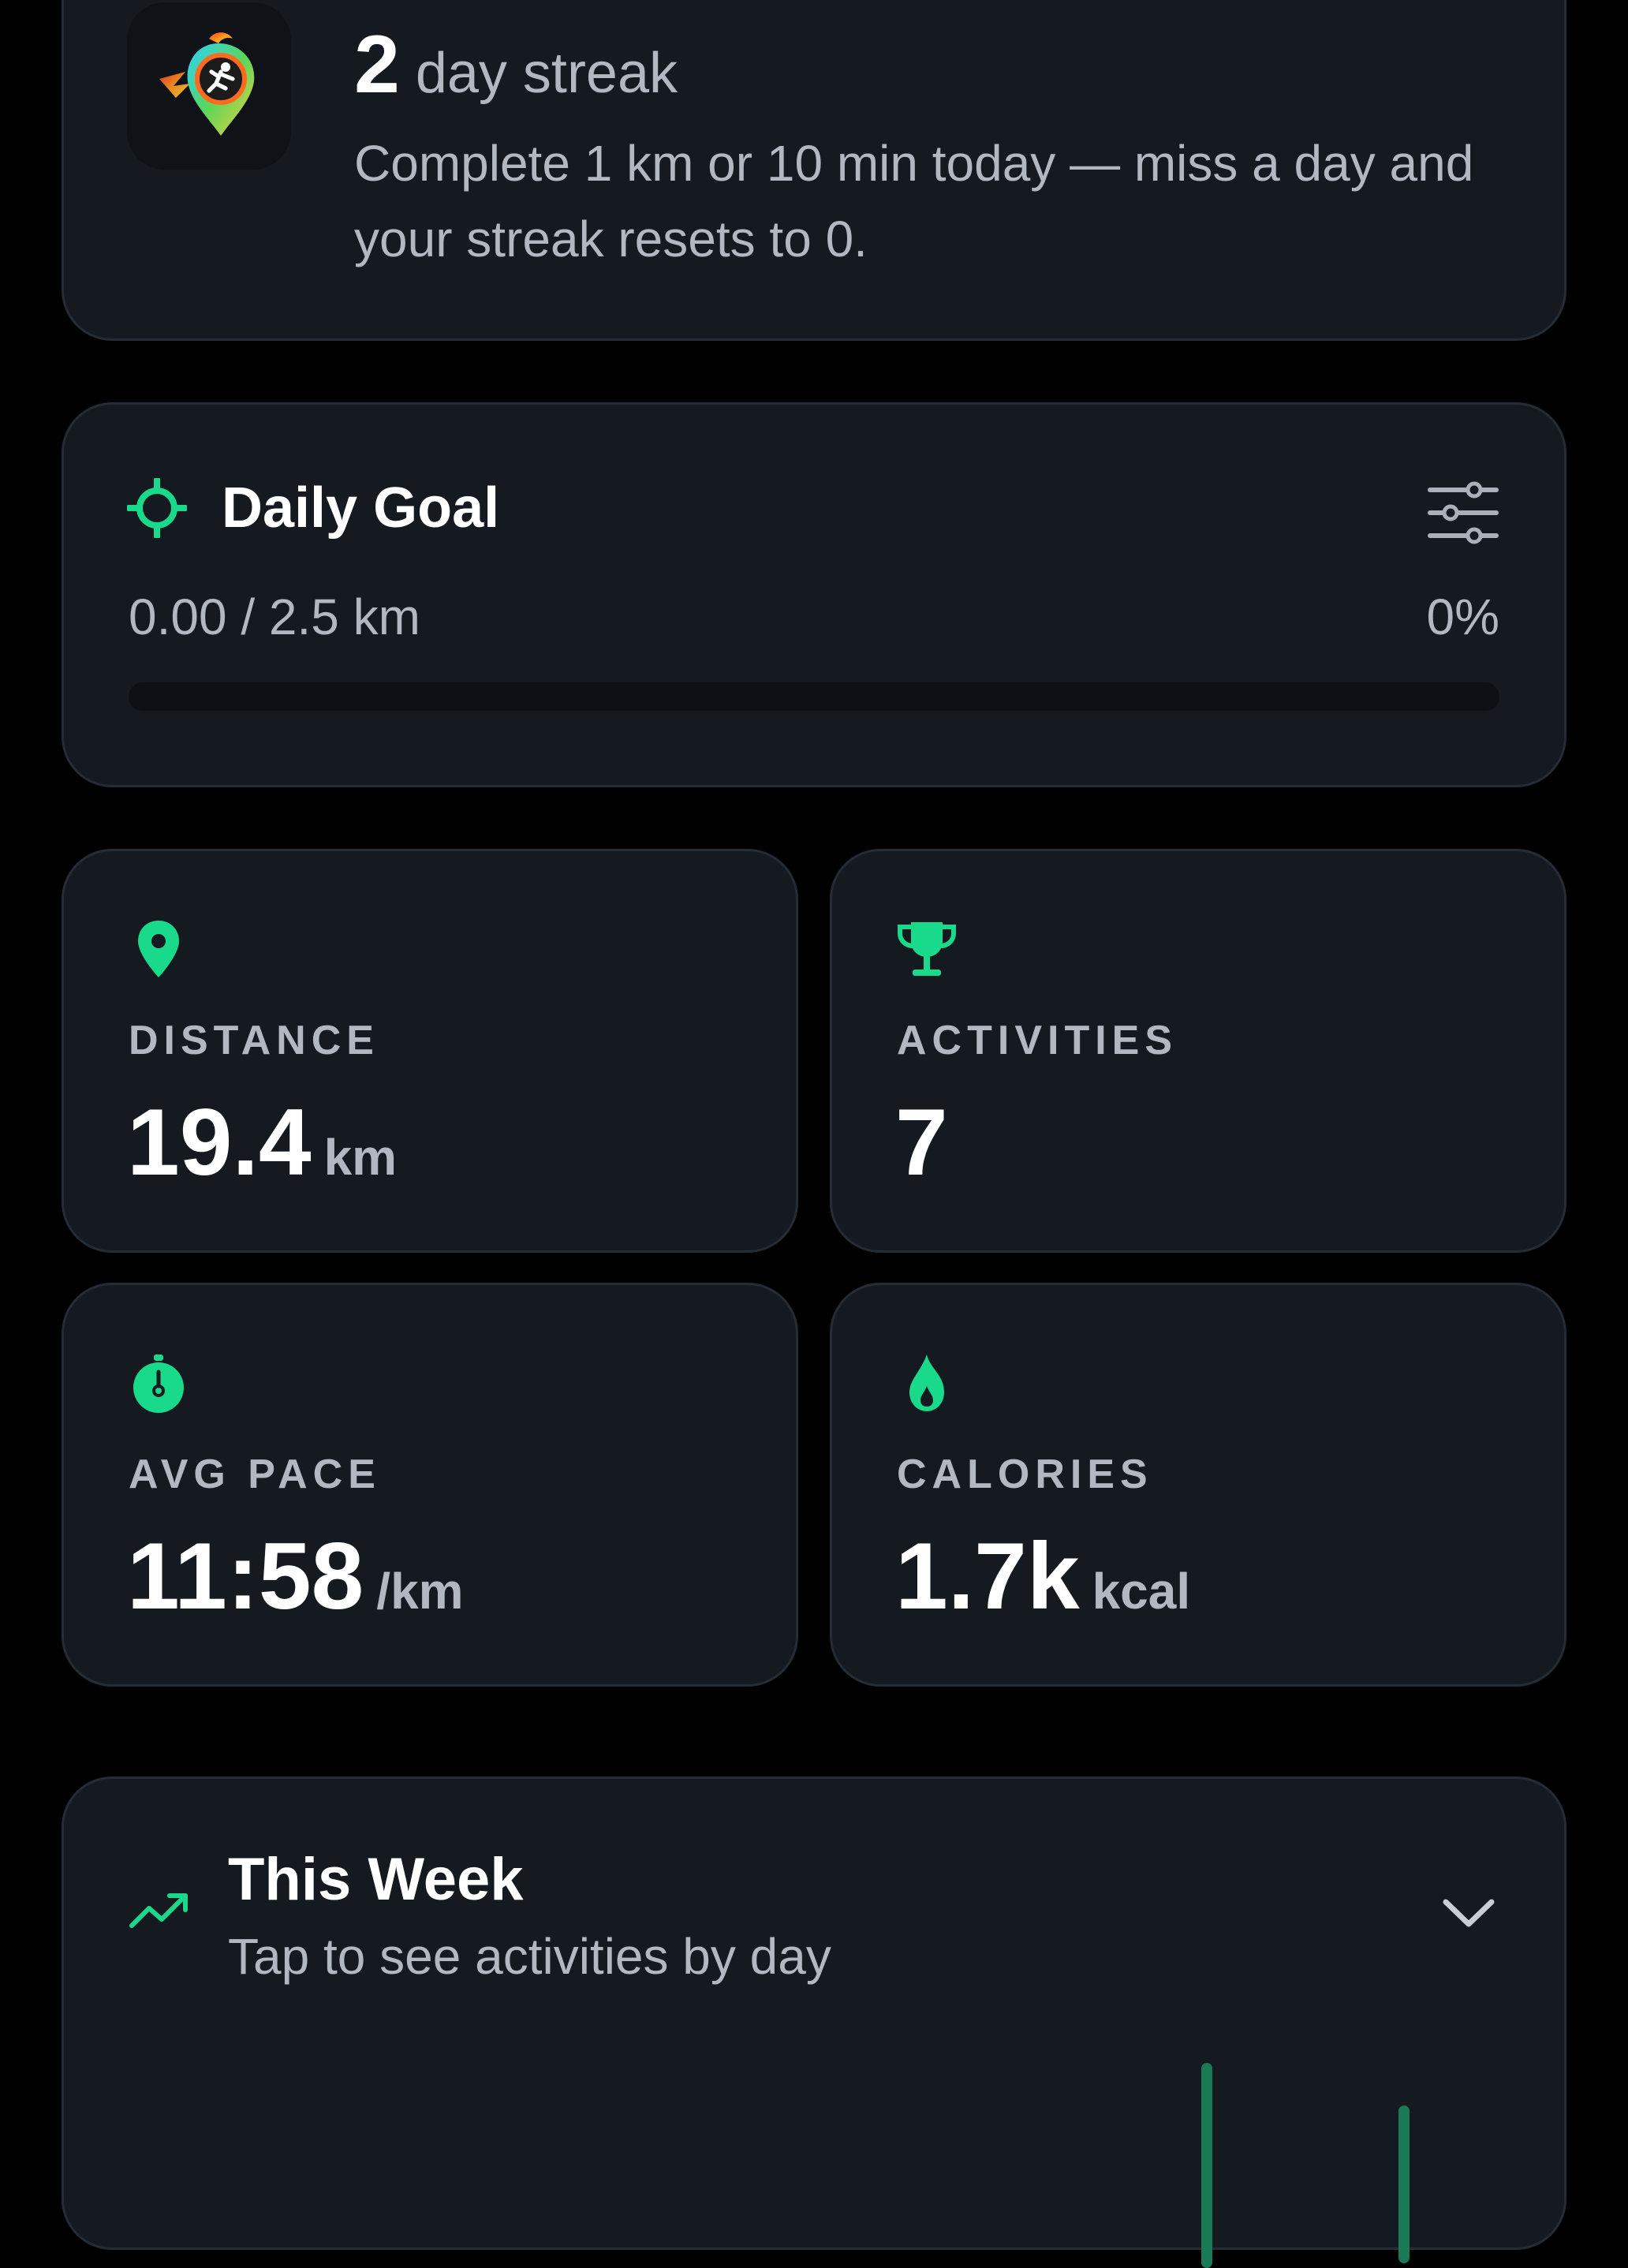 The image size is (1628, 2268). Describe the element at coordinates (274, 616) in the screenshot. I see `daily-goal-progress-text: 0.00 / 2.5 km` at that location.